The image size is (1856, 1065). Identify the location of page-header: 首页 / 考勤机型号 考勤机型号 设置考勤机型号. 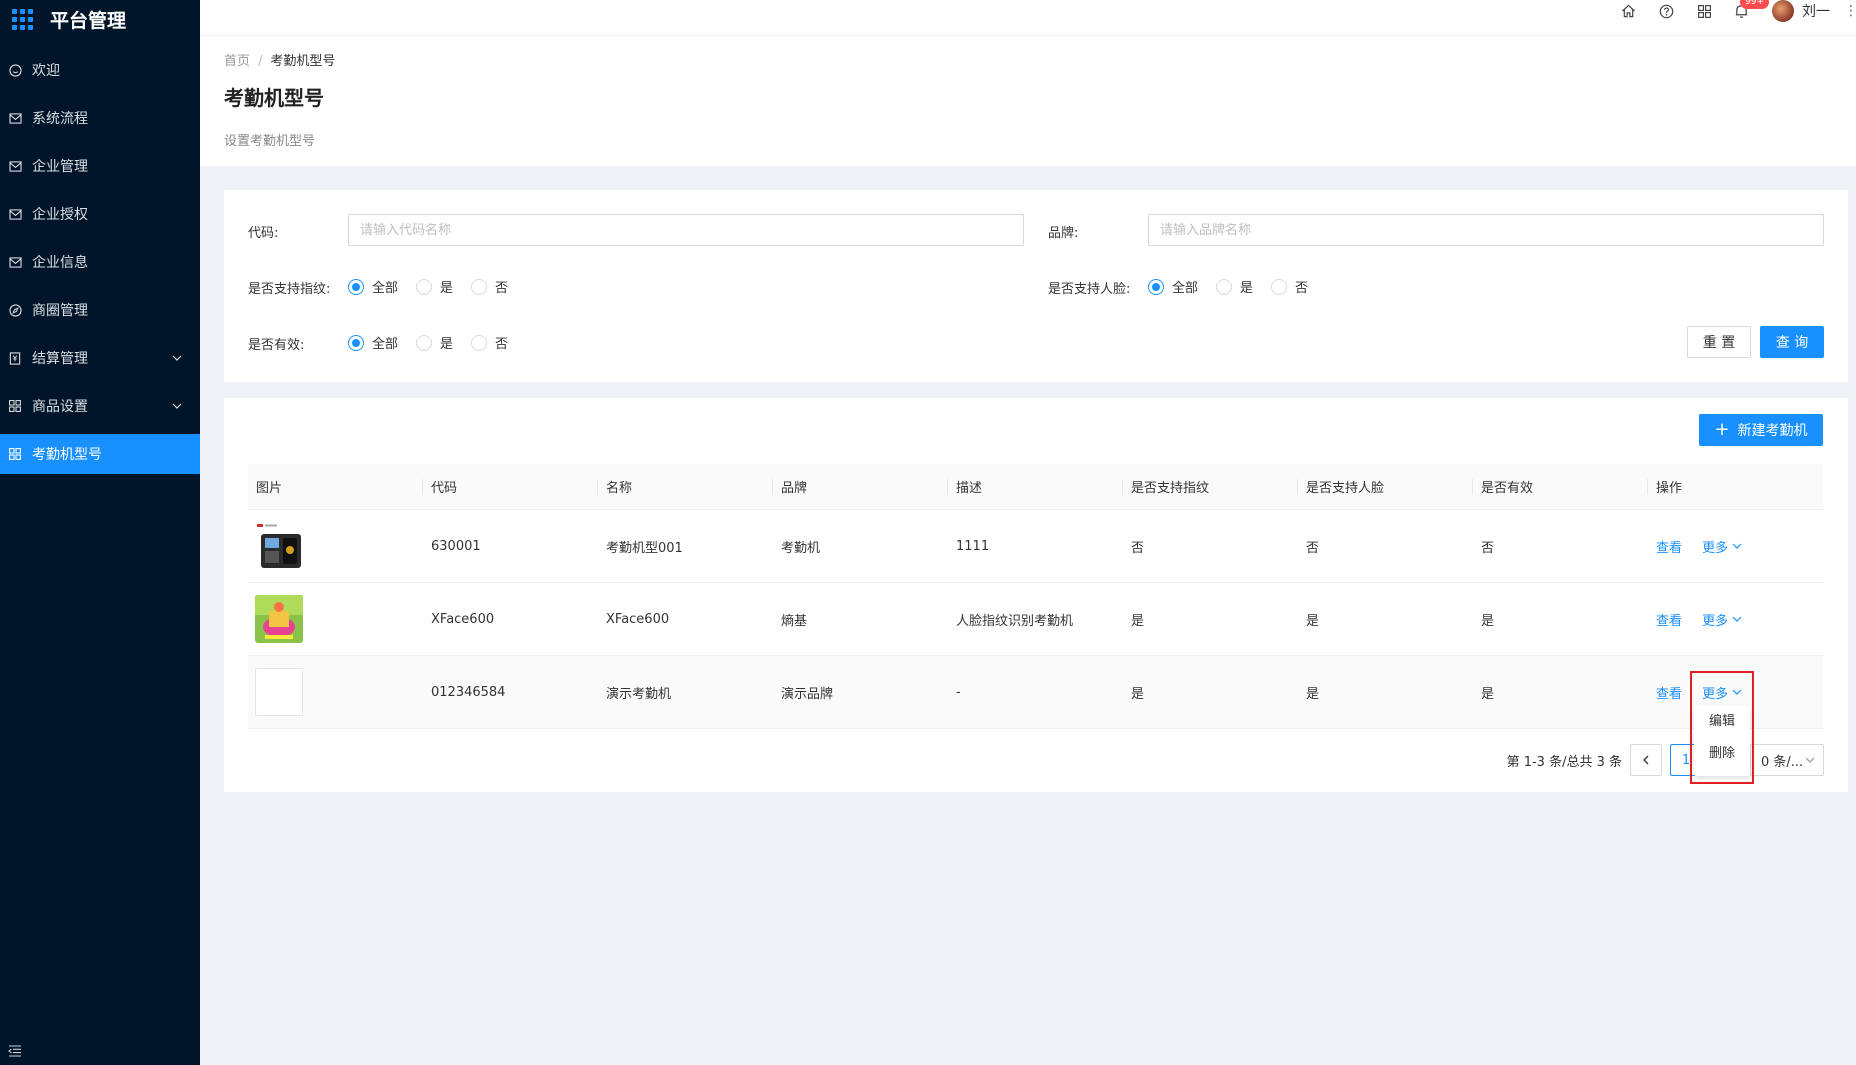
(1028, 101).